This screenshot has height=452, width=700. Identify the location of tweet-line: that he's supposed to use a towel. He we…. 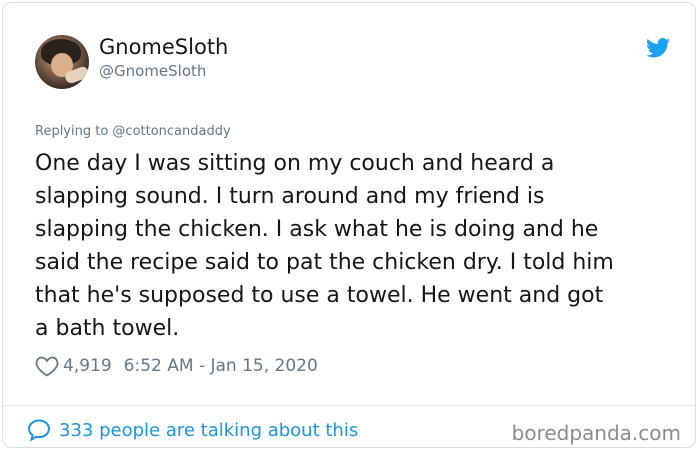
(319, 295).